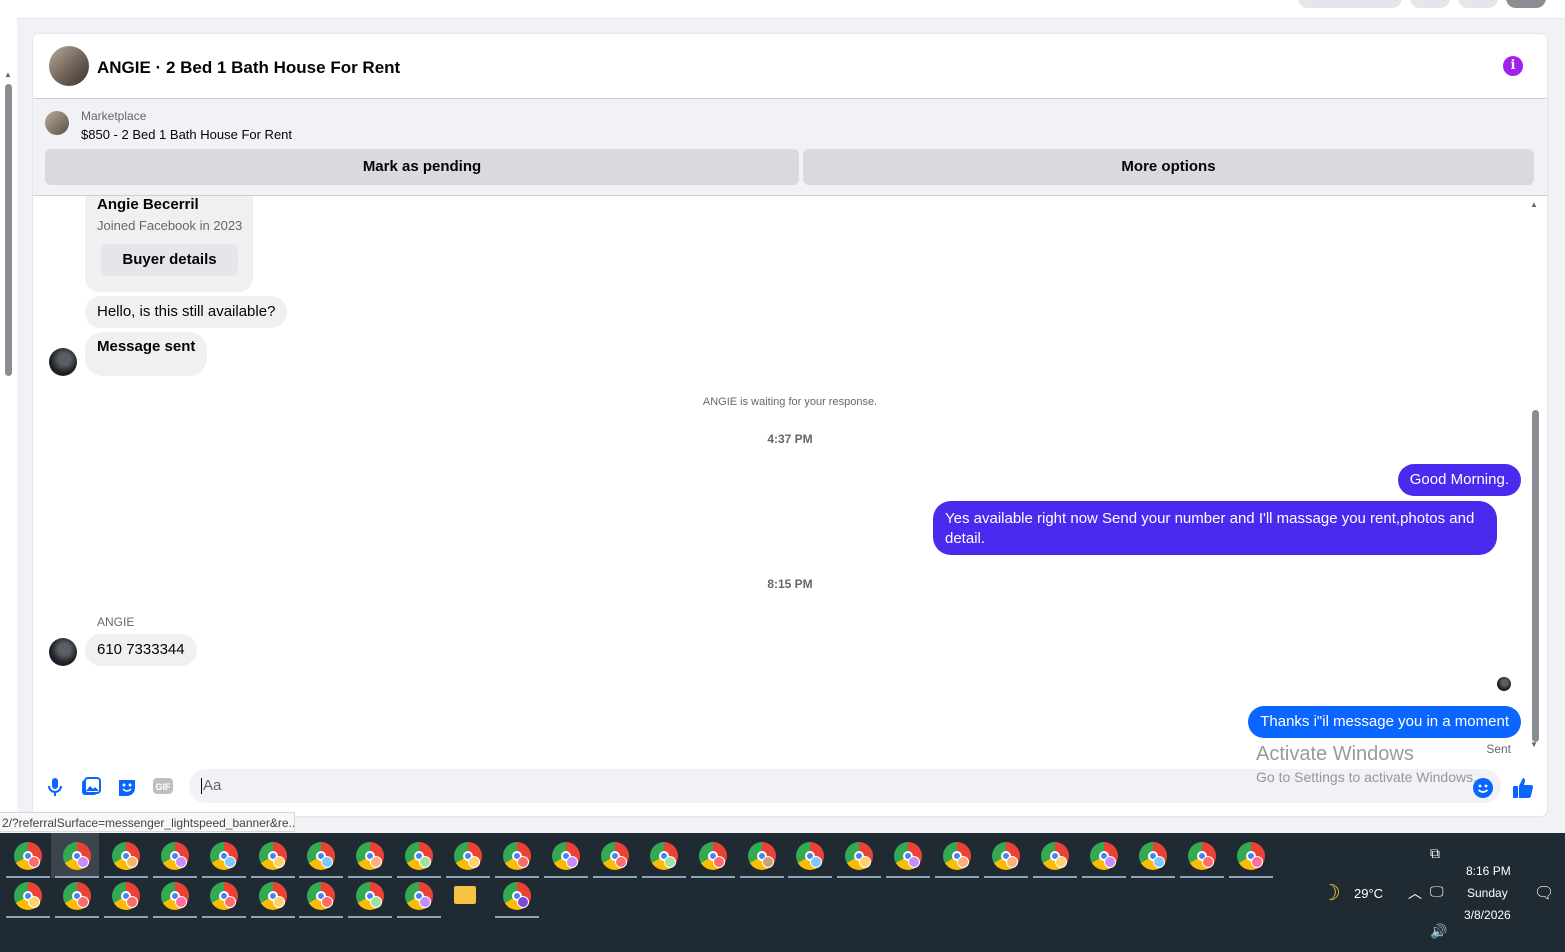 The height and width of the screenshot is (952, 1565). Describe the element at coordinates (248, 68) in the screenshot. I see `chat-title: ANGIE · 2 Bed 1 Bath House For Rent` at that location.